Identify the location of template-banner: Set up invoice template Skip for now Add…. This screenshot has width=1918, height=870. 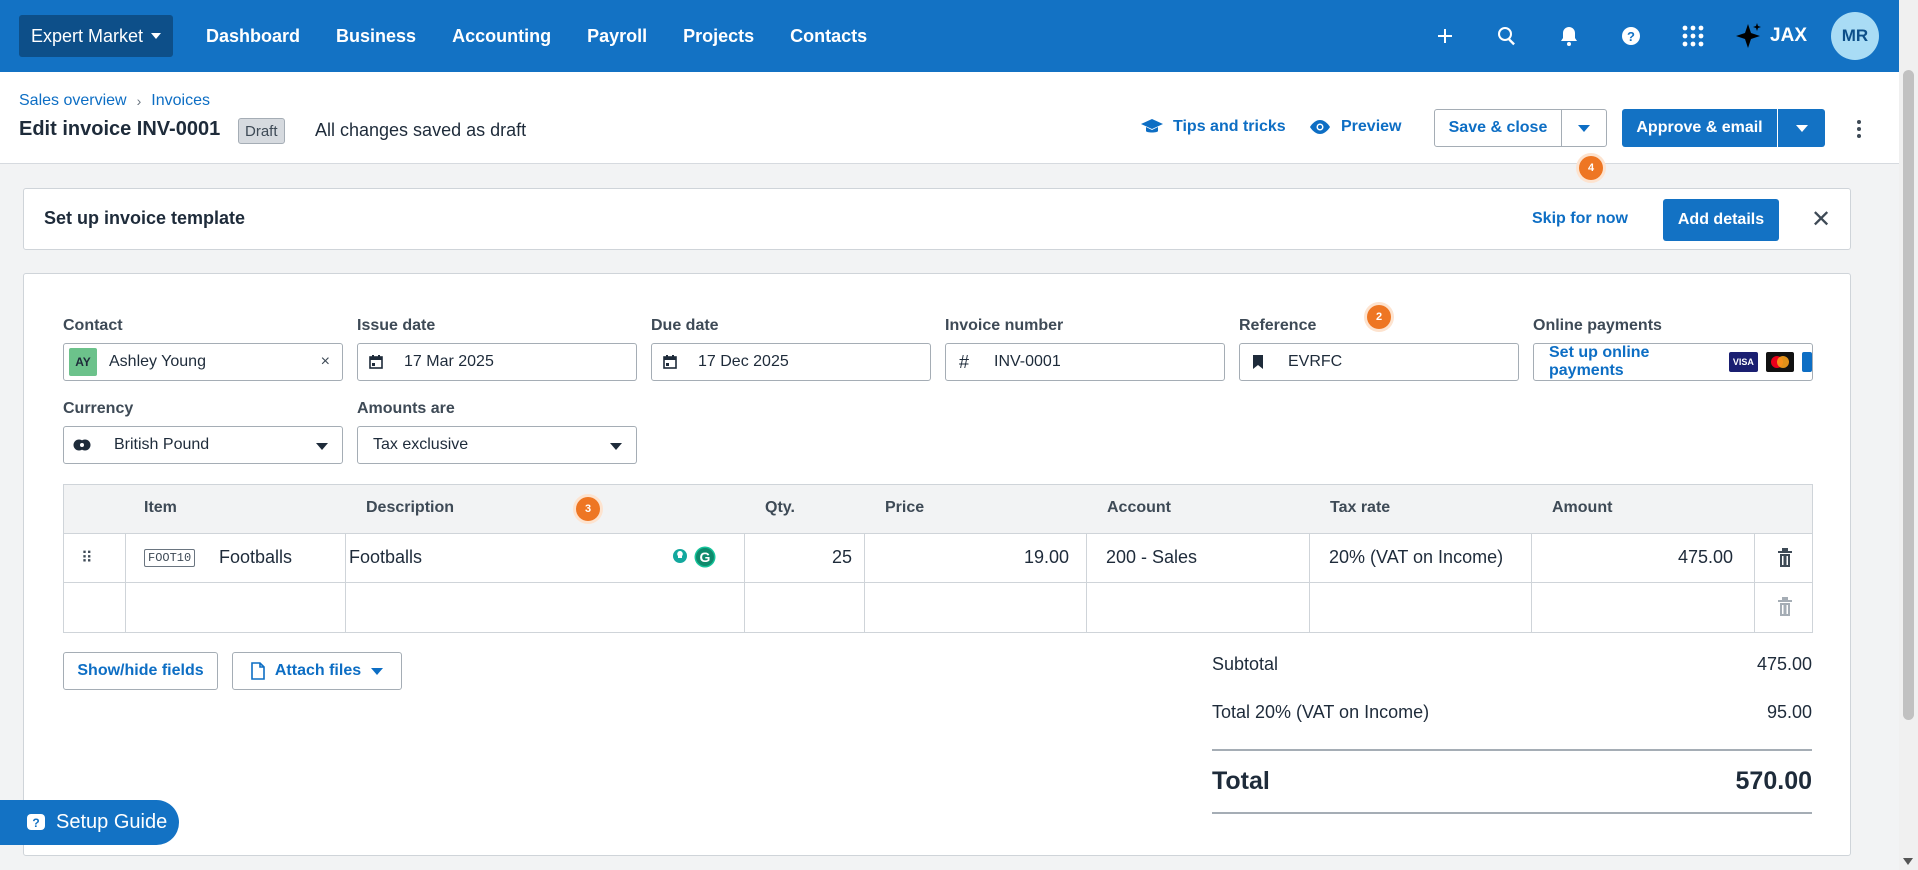
(937, 219).